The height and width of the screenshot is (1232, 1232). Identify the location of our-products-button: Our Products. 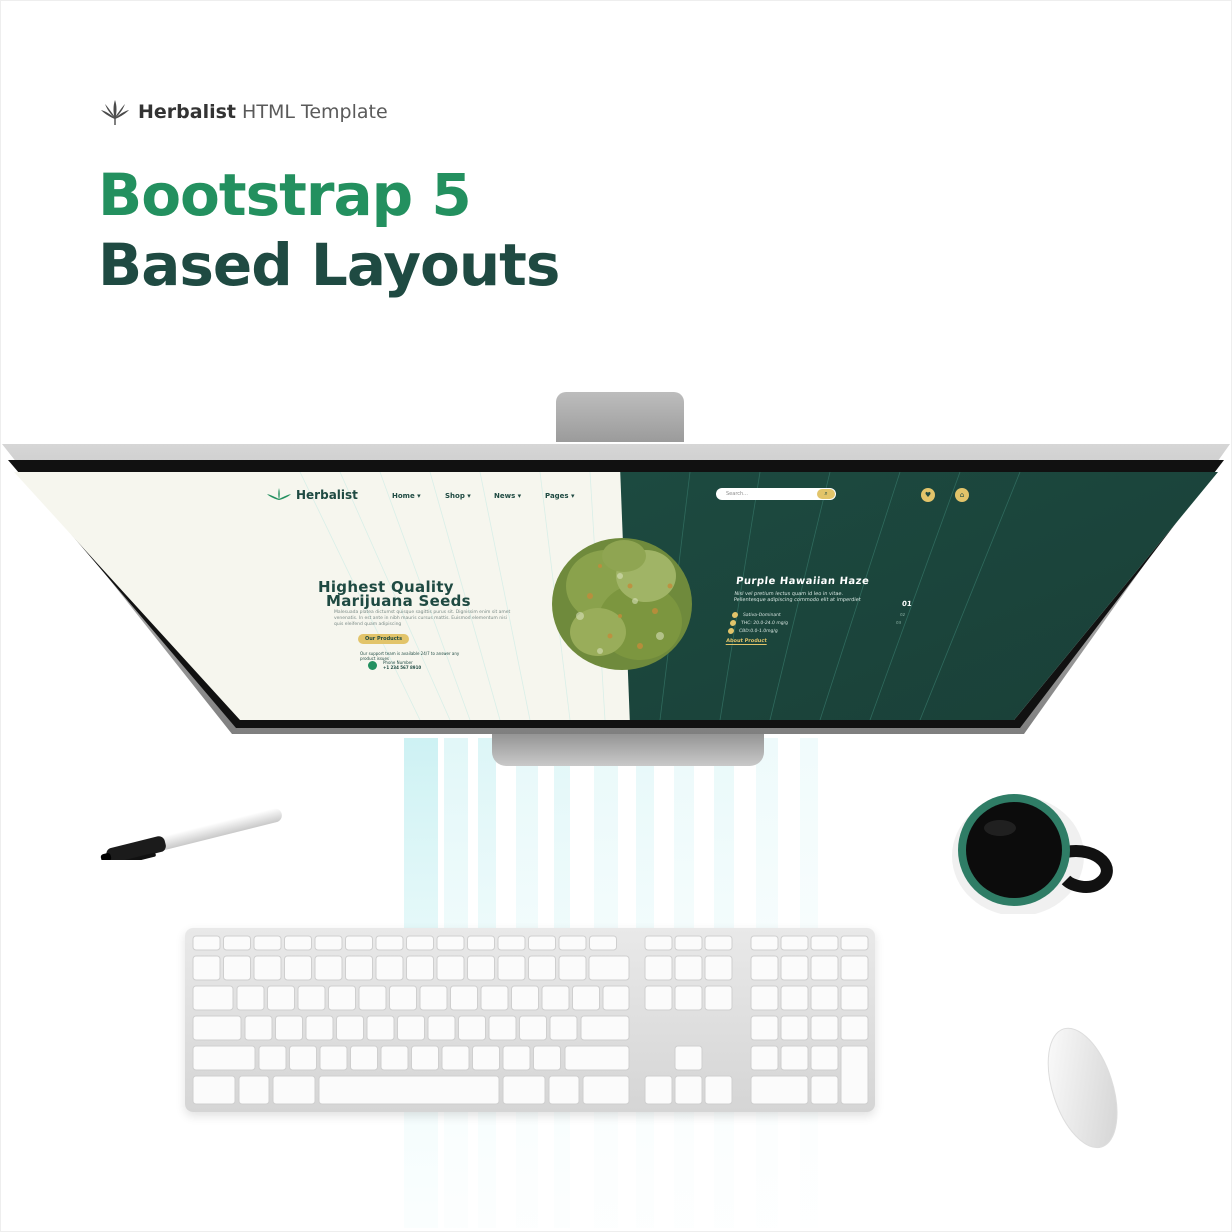
(384, 639).